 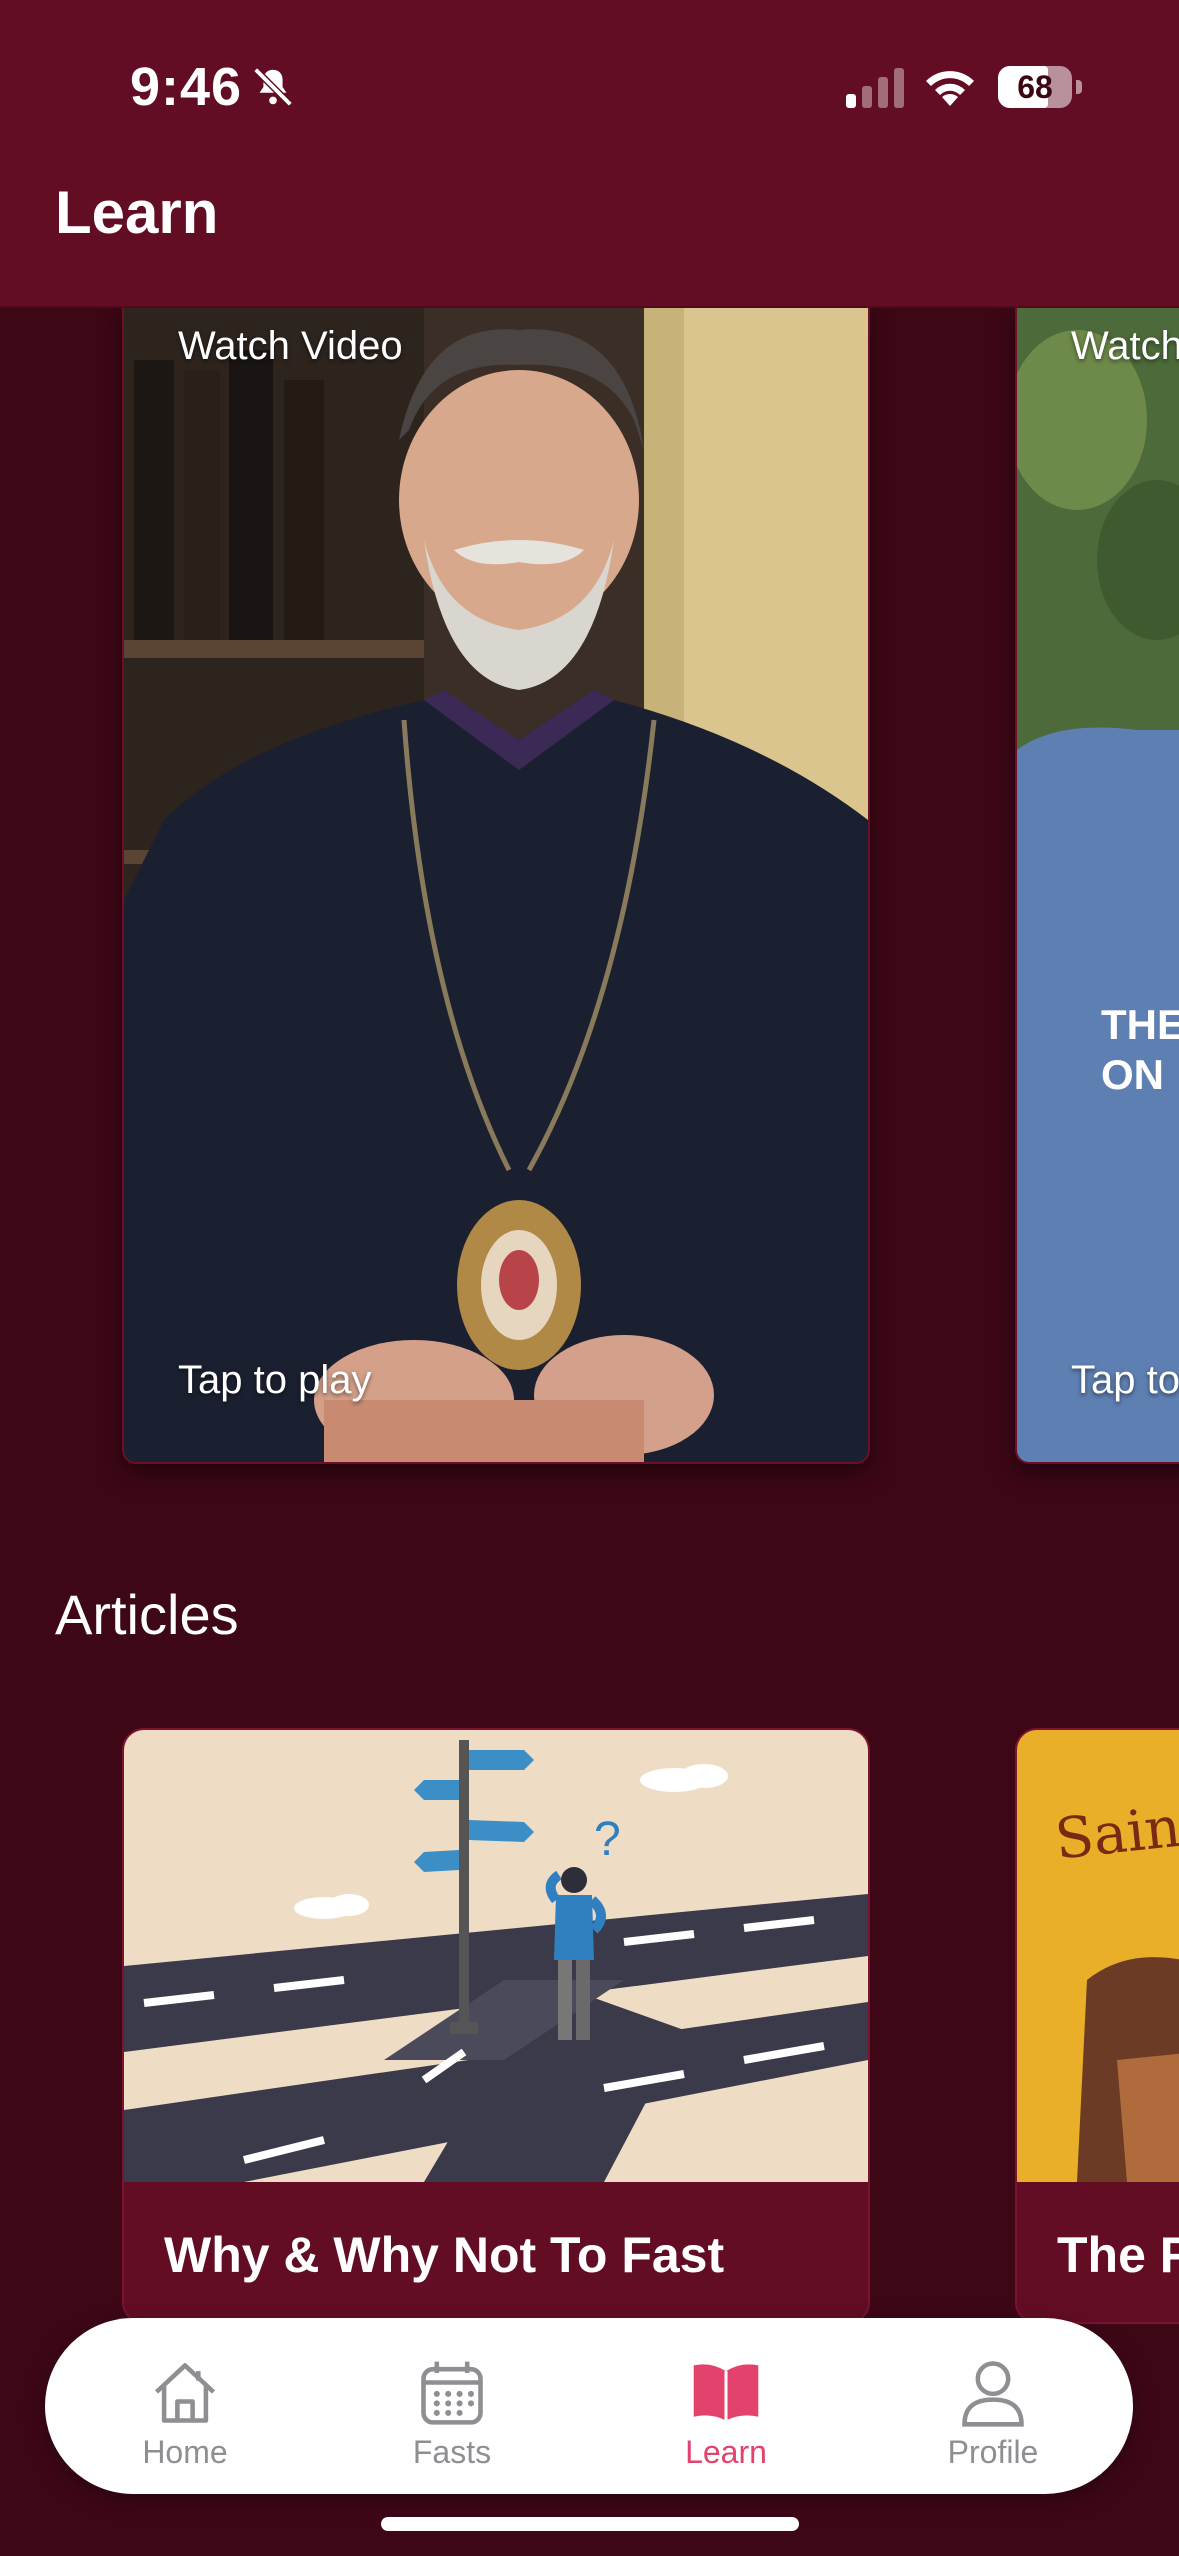 I want to click on home-indicator, so click(x=590, y=2524).